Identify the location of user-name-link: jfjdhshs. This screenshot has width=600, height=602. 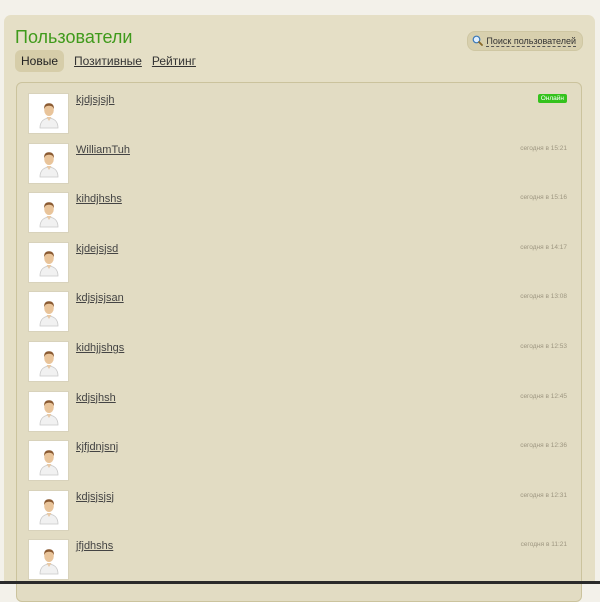
(94, 546).